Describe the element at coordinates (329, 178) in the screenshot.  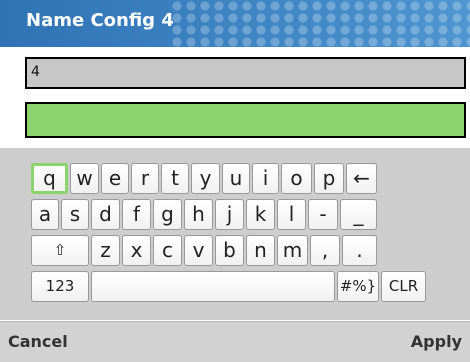
I see `key-p: p` at that location.